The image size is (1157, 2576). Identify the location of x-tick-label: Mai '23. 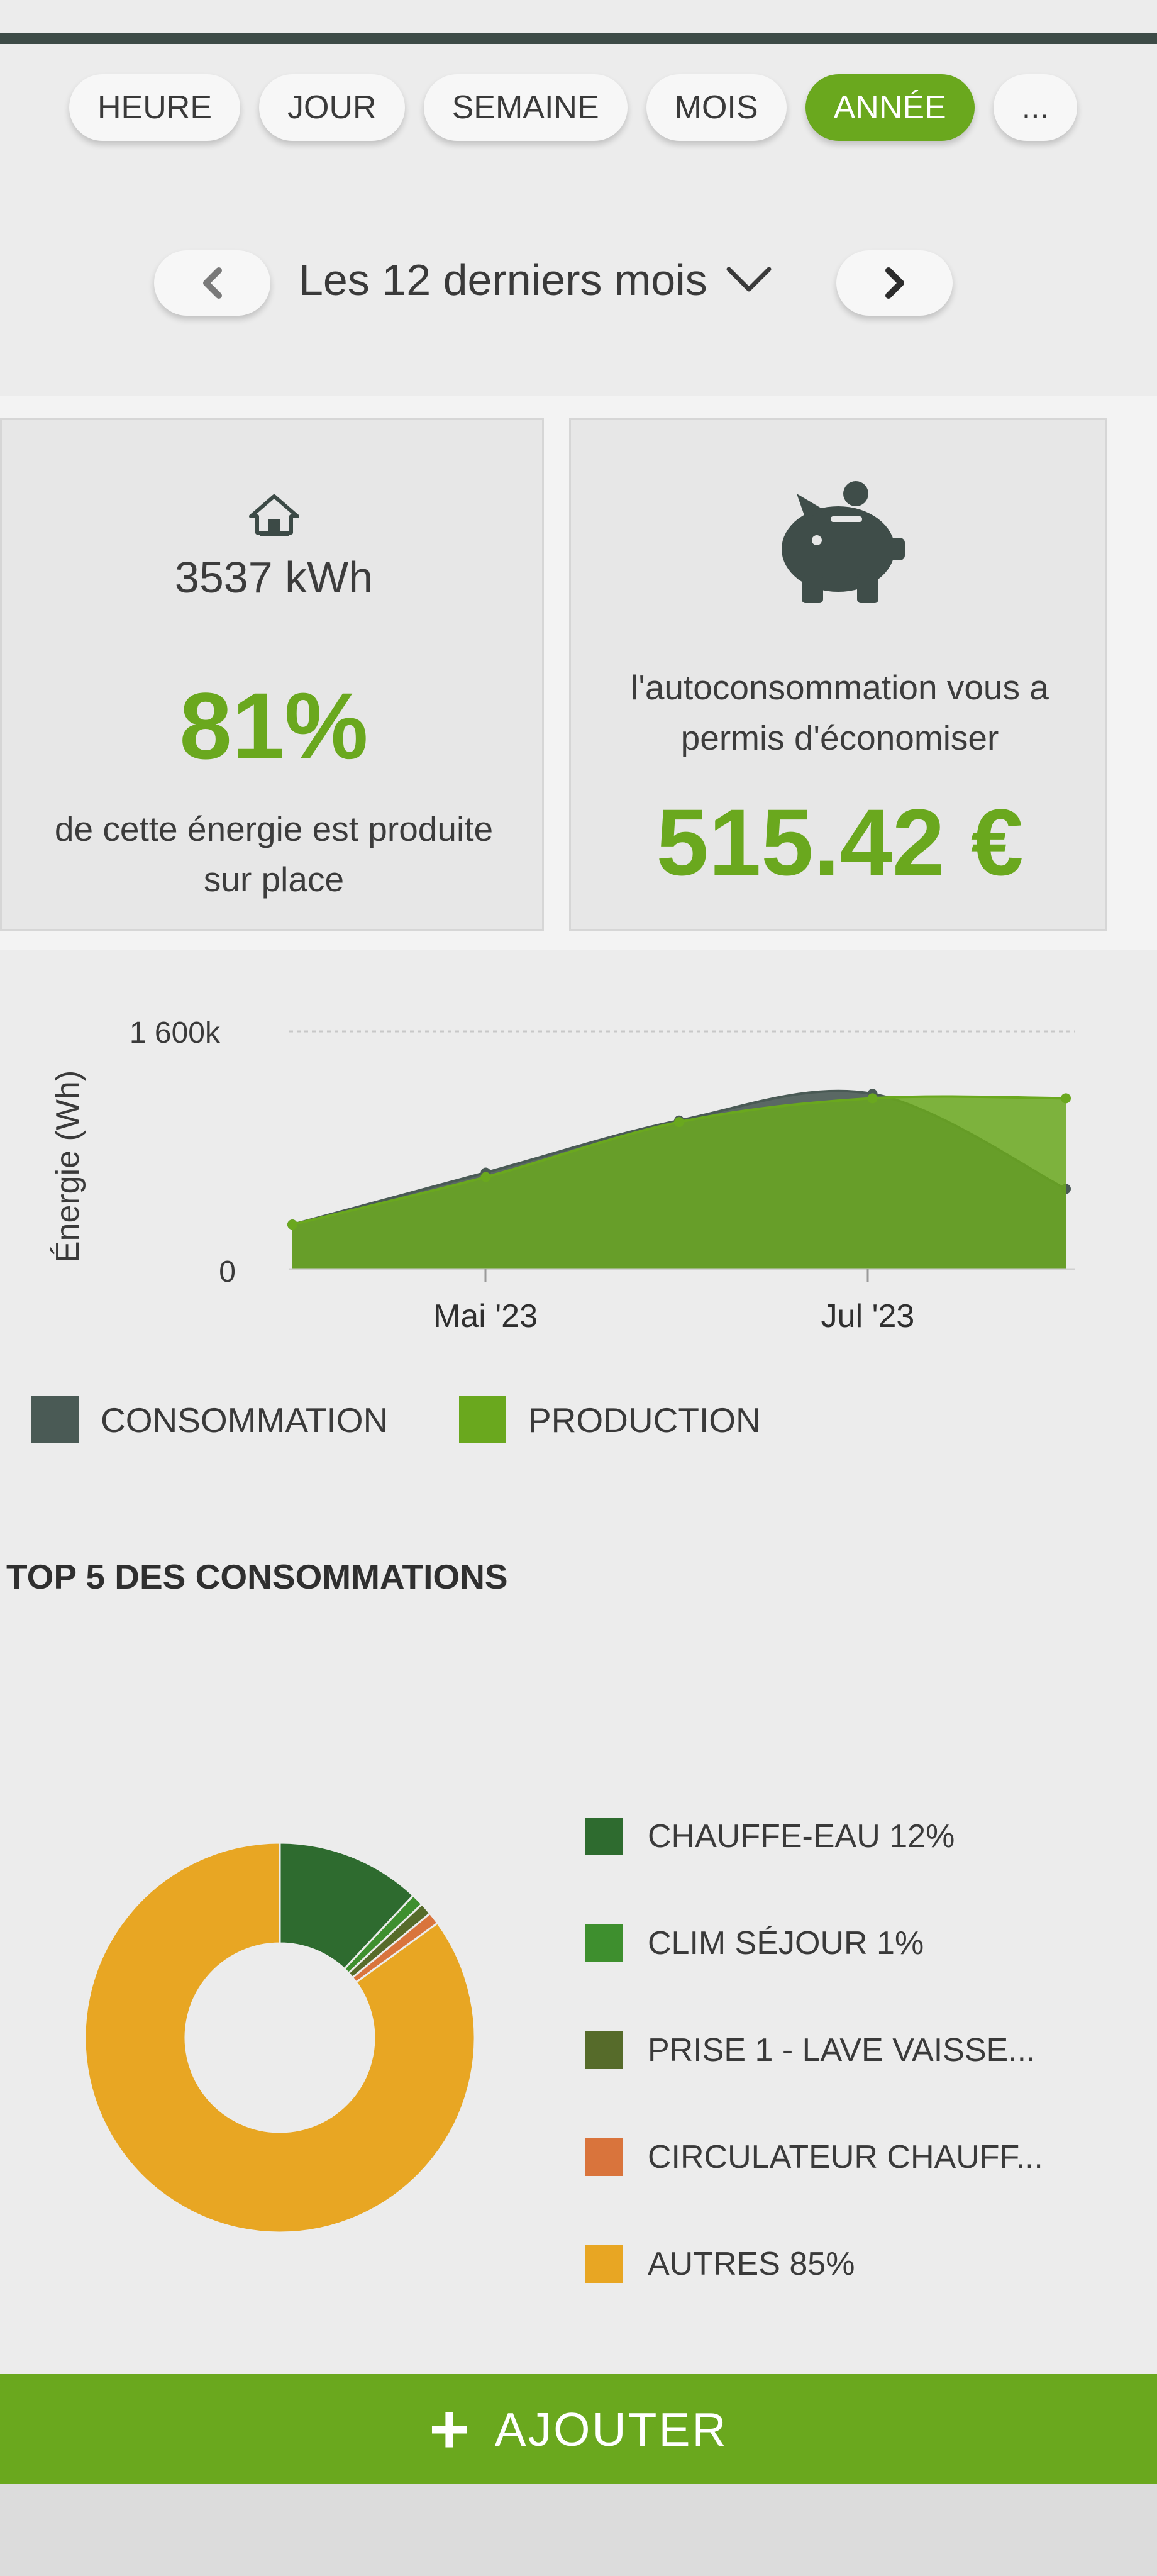
(485, 1316).